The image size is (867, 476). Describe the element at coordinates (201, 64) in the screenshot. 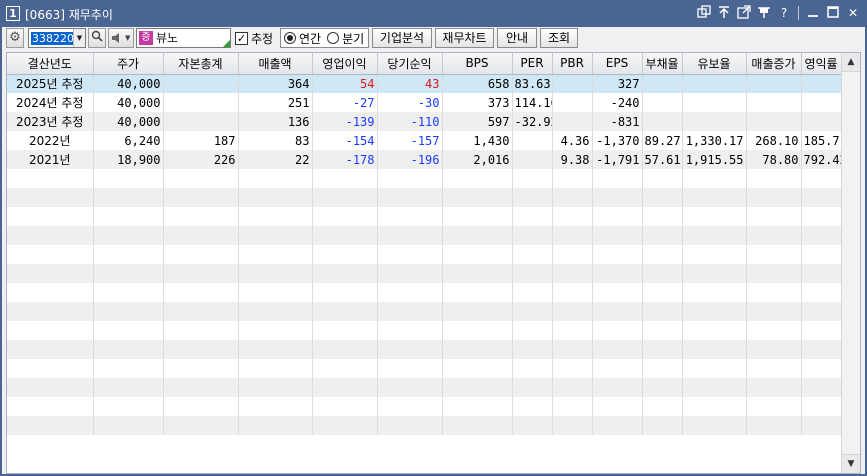

I see `column-header: 자본총계` at that location.